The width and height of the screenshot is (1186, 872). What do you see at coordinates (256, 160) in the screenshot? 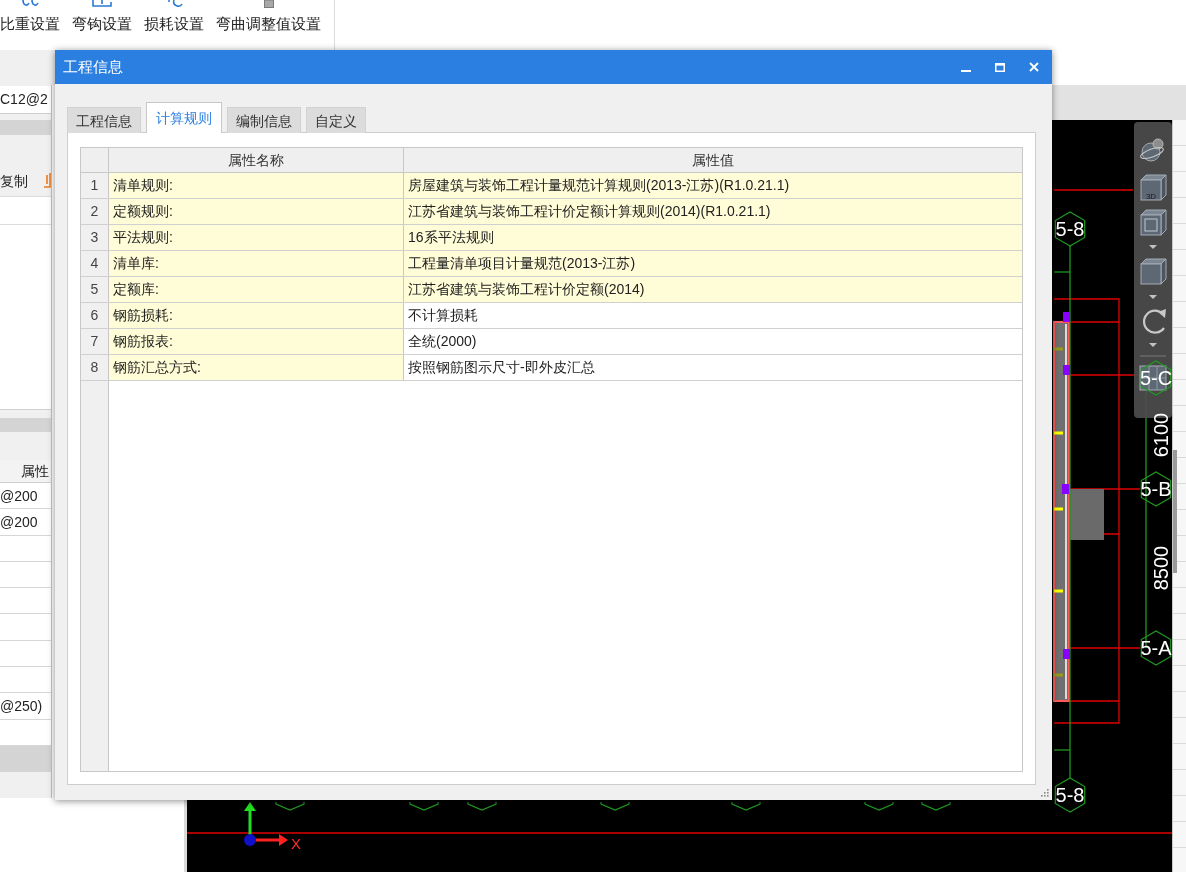
I see `column-header: 属性名称` at bounding box center [256, 160].